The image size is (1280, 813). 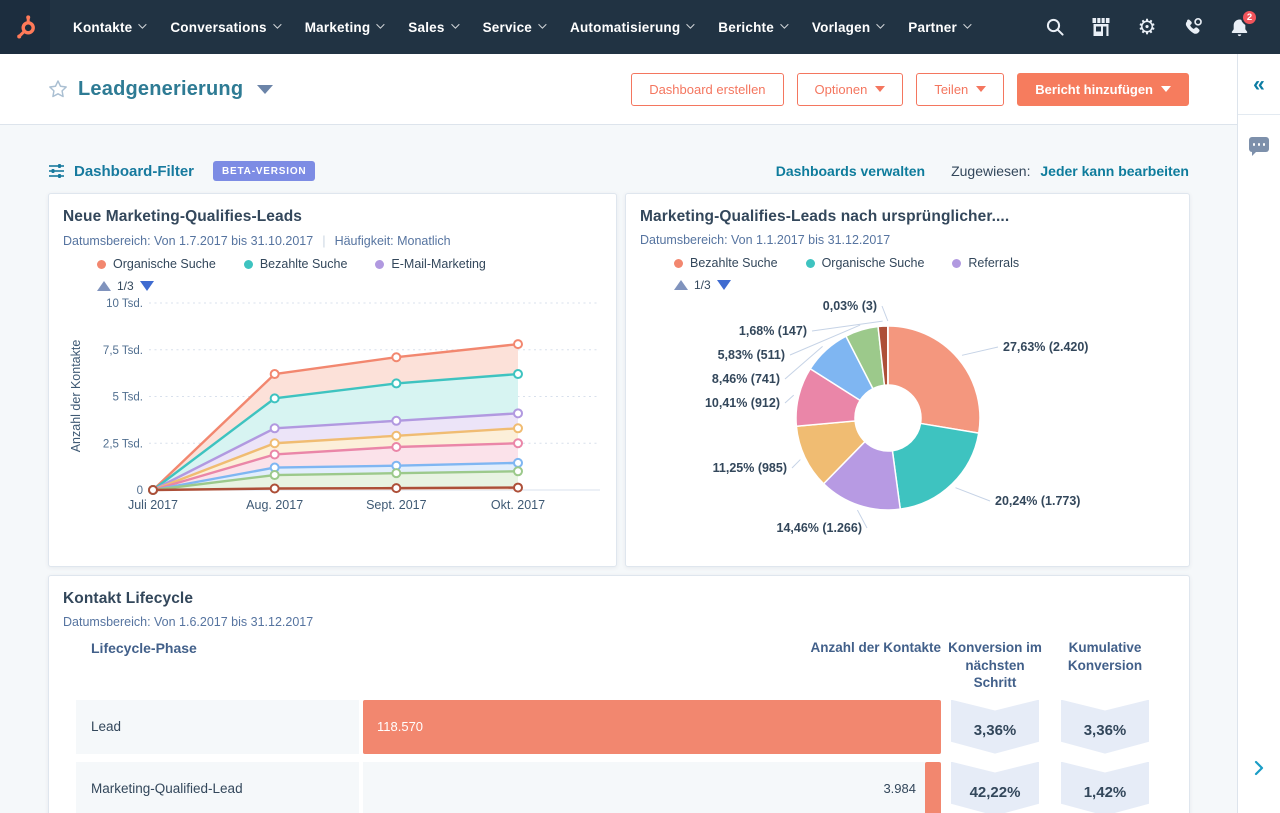 I want to click on cumulative-conversion-badge: 1,42%, so click(x=1105, y=787).